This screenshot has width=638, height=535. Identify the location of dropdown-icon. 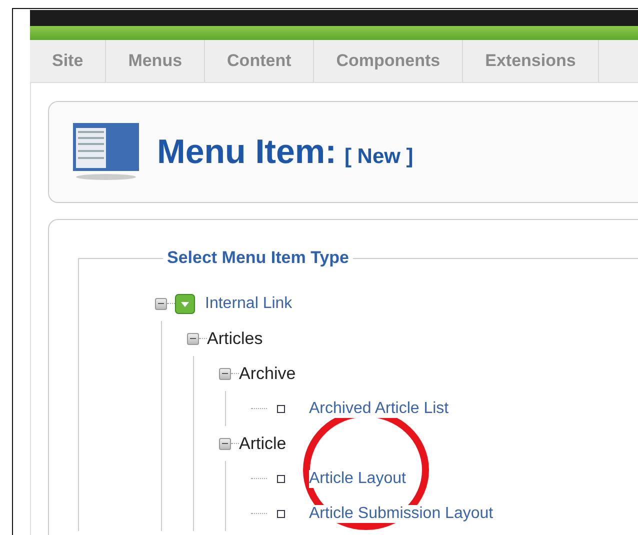
(185, 304).